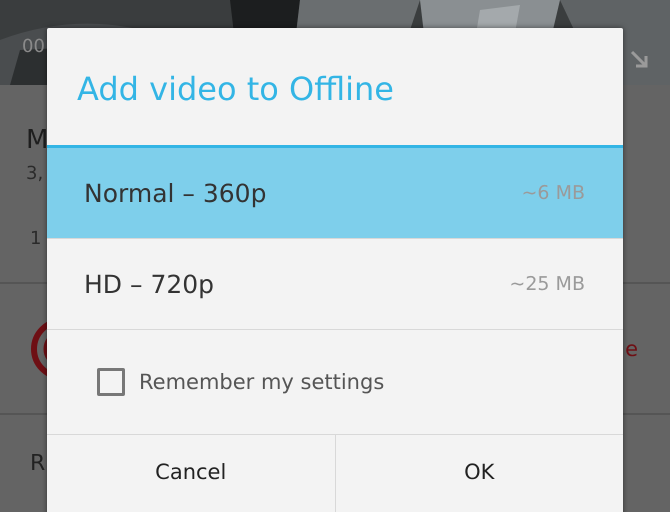  What do you see at coordinates (175, 193) in the screenshot?
I see `quality-label: Normal – 360p` at bounding box center [175, 193].